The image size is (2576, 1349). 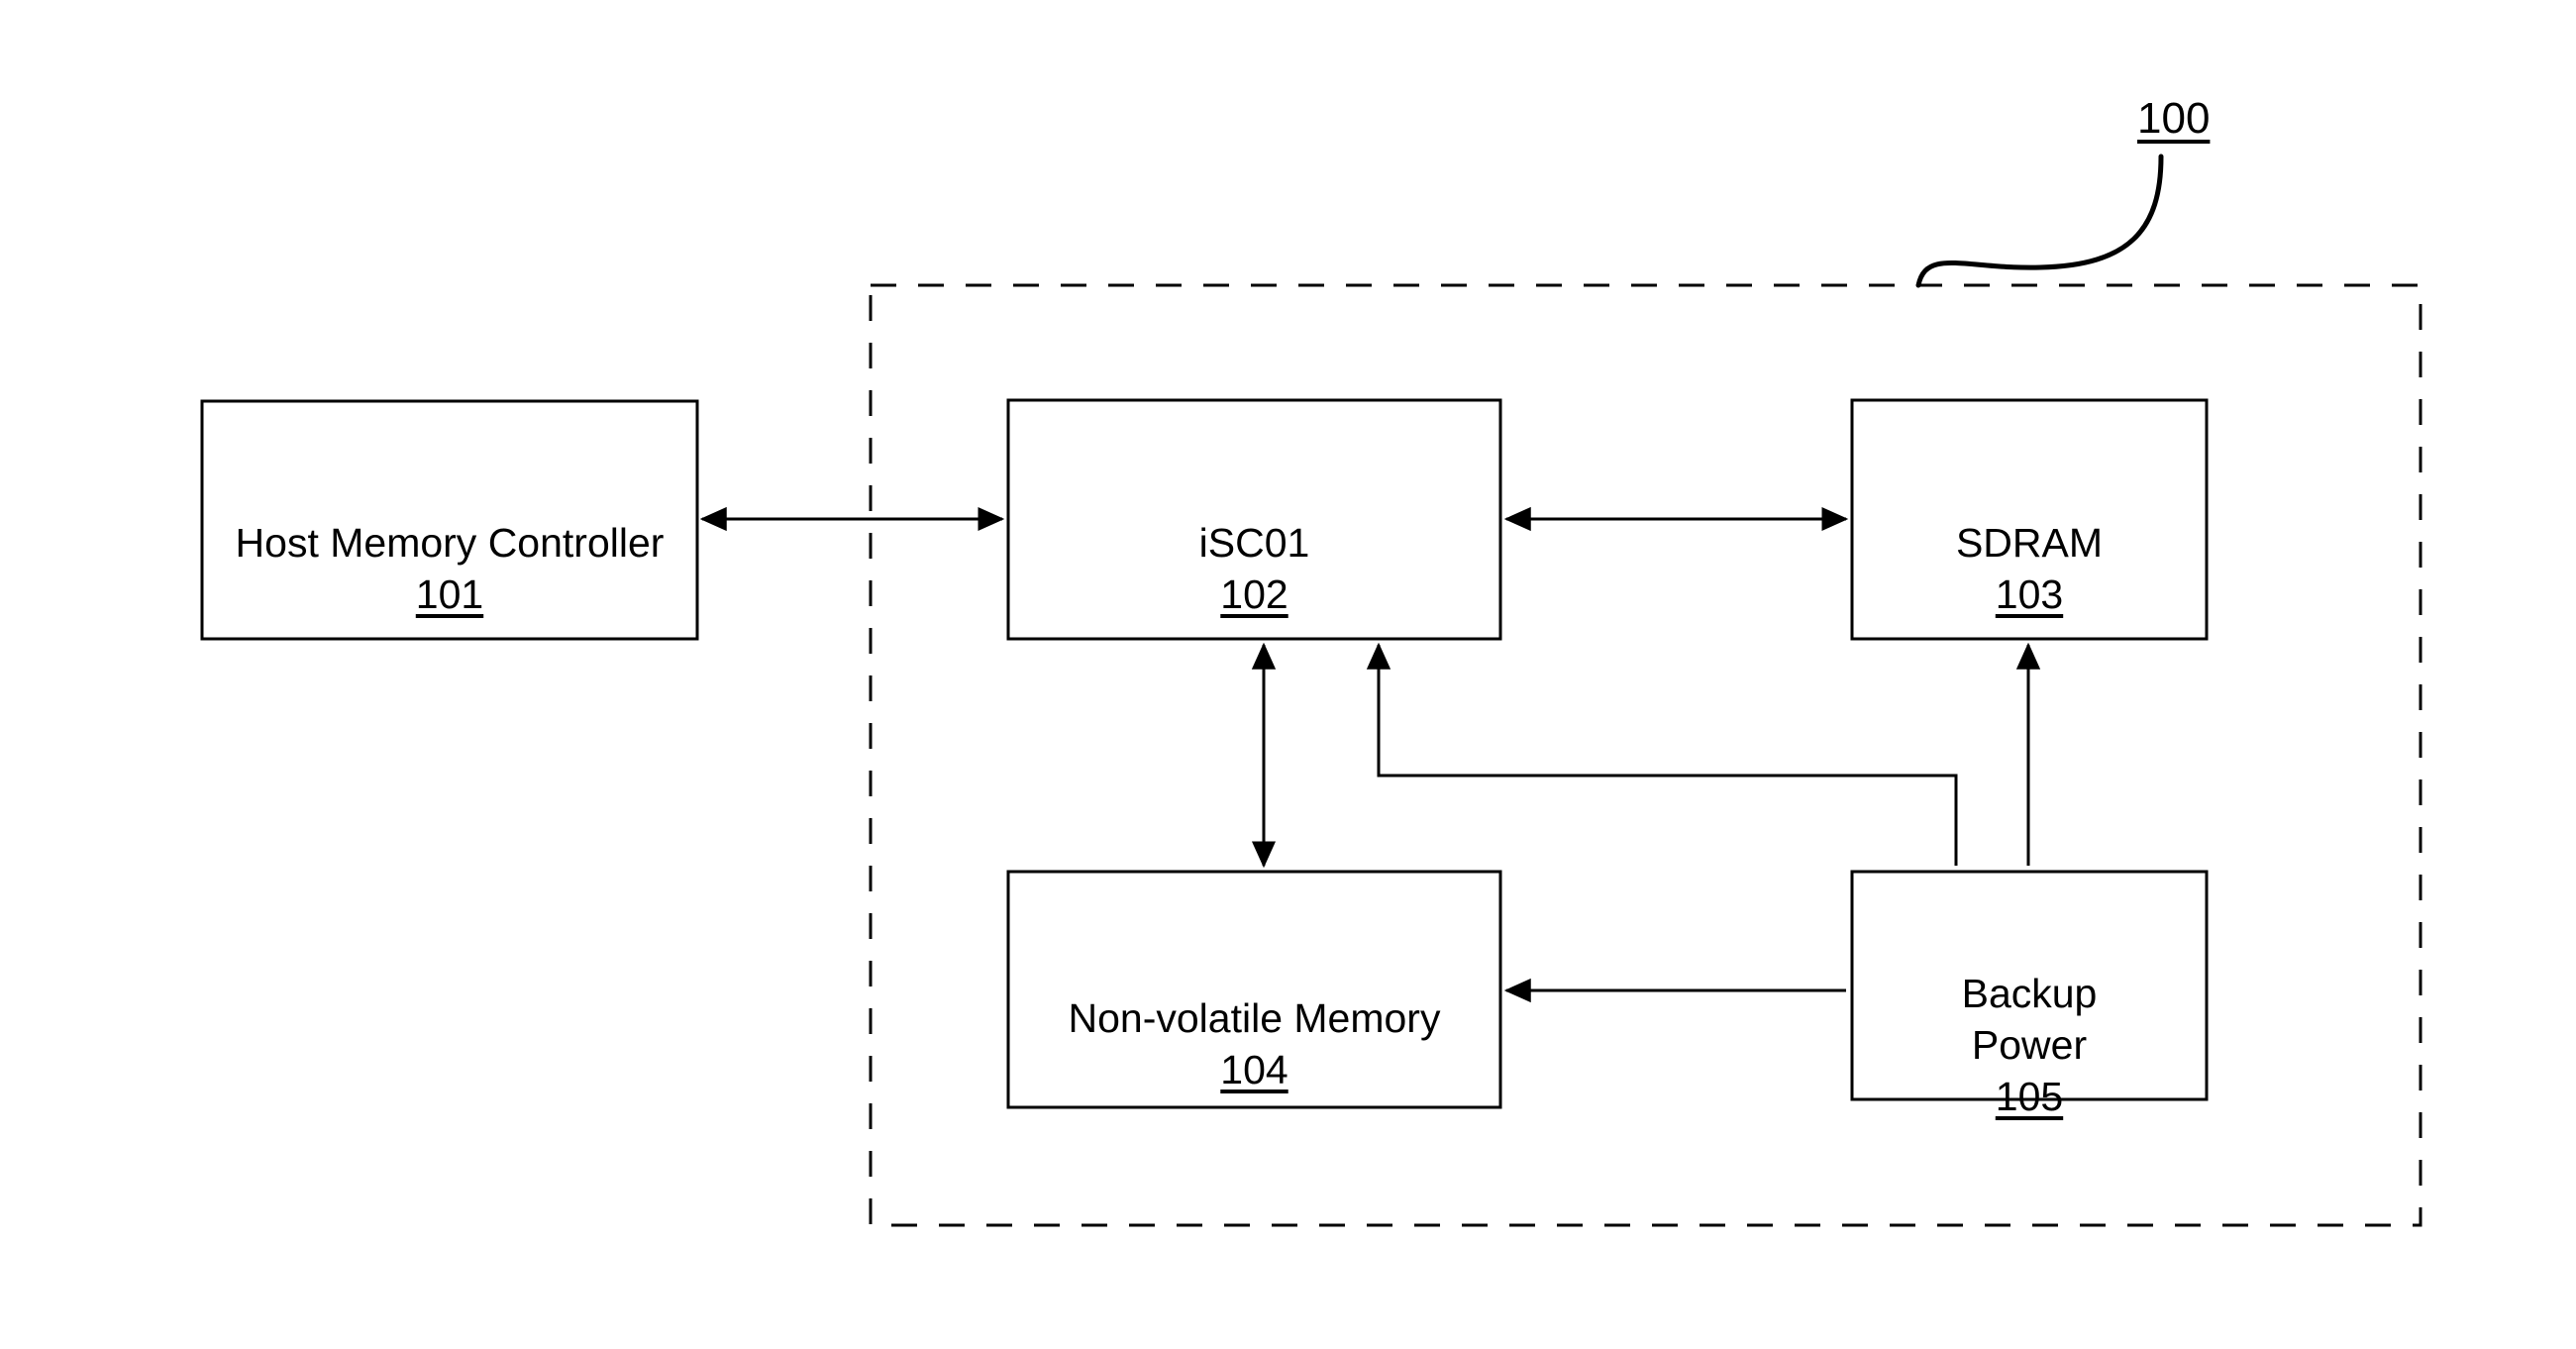 I want to click on block-outline-host-memory-controller, so click(x=449, y=520).